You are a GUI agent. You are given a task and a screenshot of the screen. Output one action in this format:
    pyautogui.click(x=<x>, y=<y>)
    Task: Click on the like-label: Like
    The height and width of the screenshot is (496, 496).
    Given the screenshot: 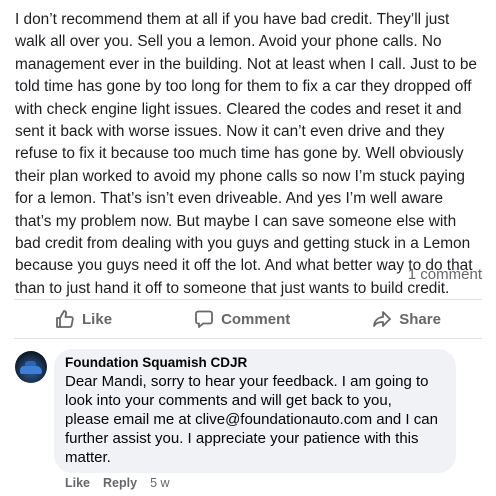 What is the action you would take?
    pyautogui.click(x=97, y=319)
    